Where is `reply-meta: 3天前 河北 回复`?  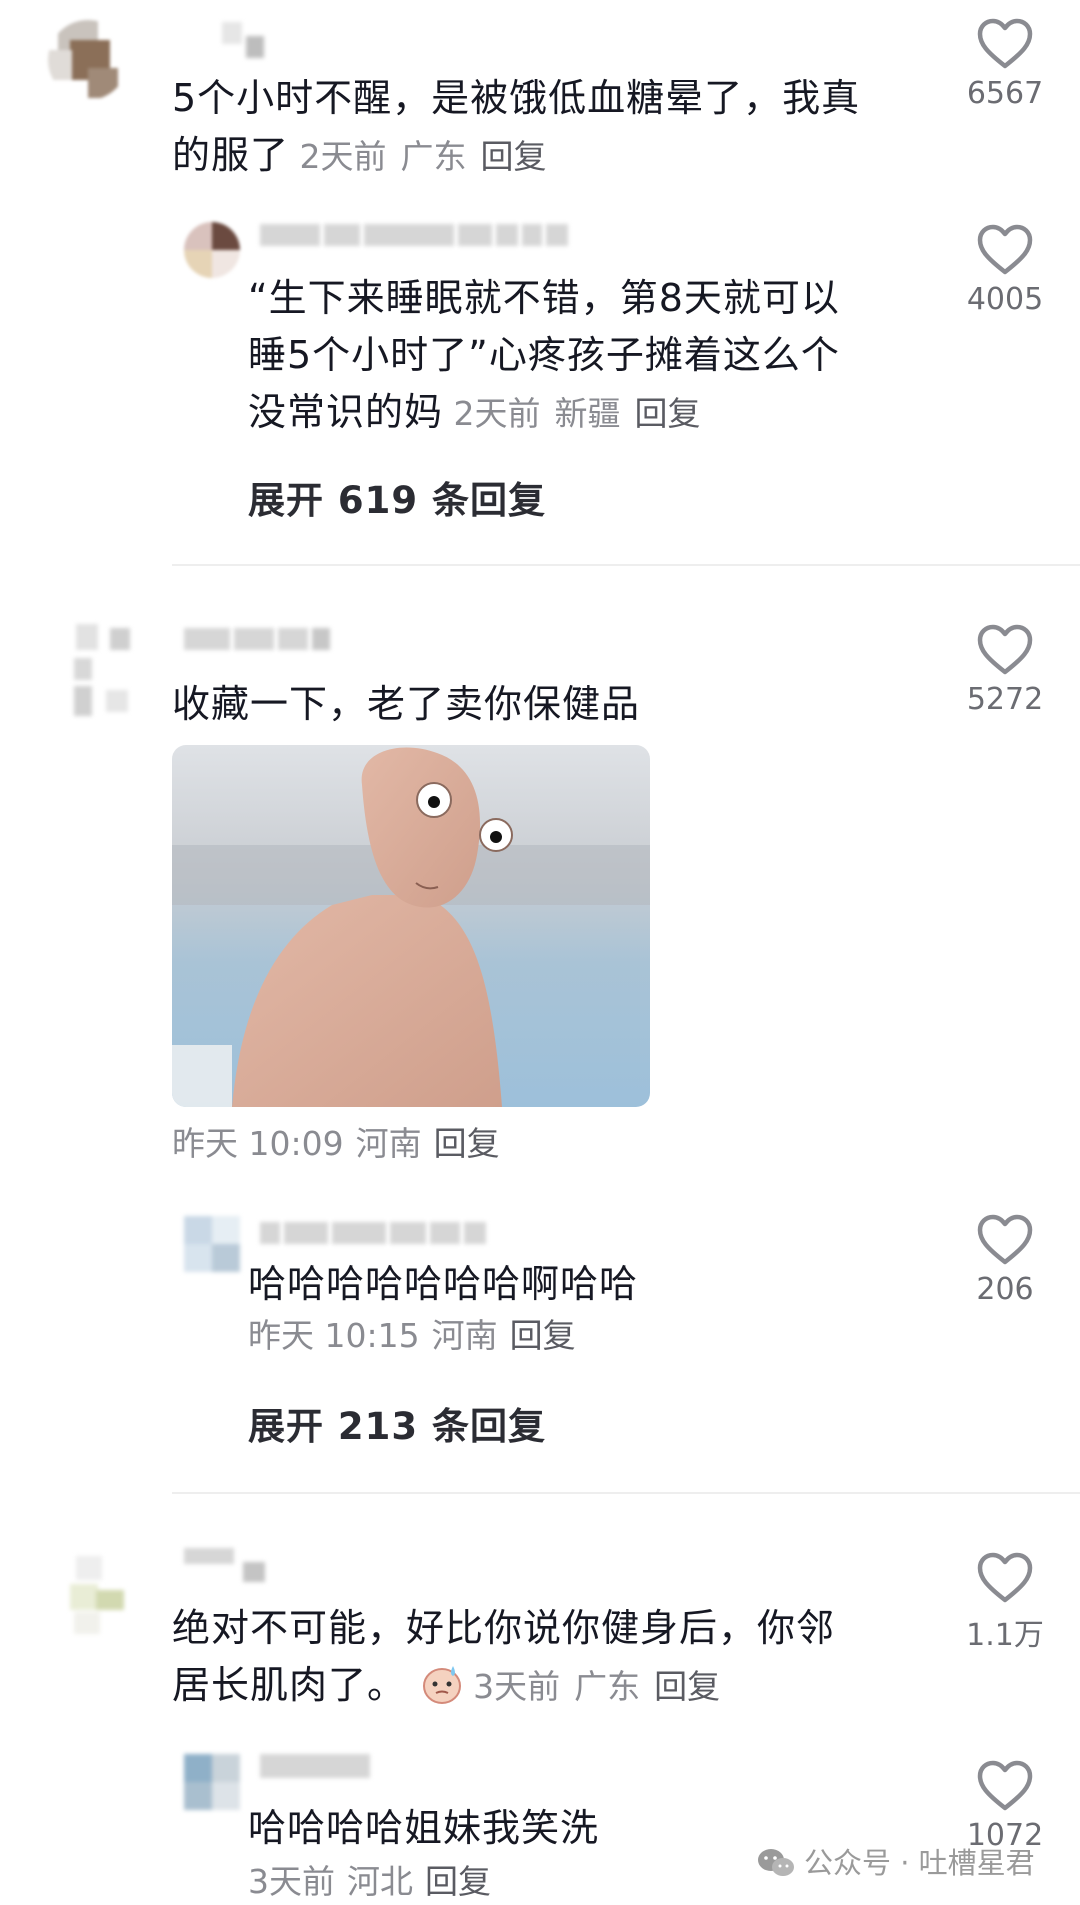
reply-meta: 3天前 河北 回复 is located at coordinates (375, 1882).